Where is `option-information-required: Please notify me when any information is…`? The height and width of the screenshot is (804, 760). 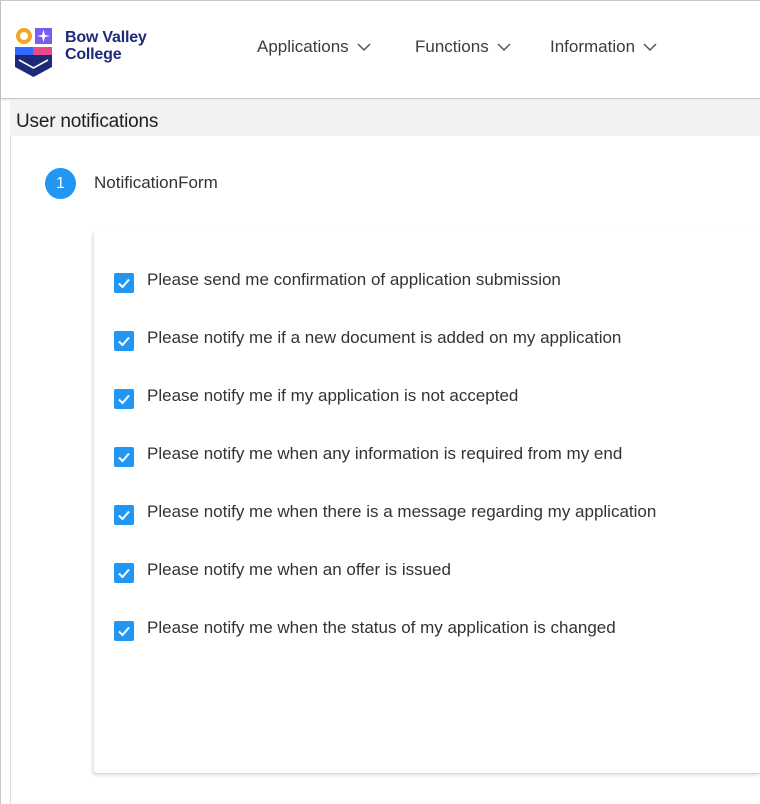
option-information-required: Please notify me when any information is… is located at coordinates (368, 454).